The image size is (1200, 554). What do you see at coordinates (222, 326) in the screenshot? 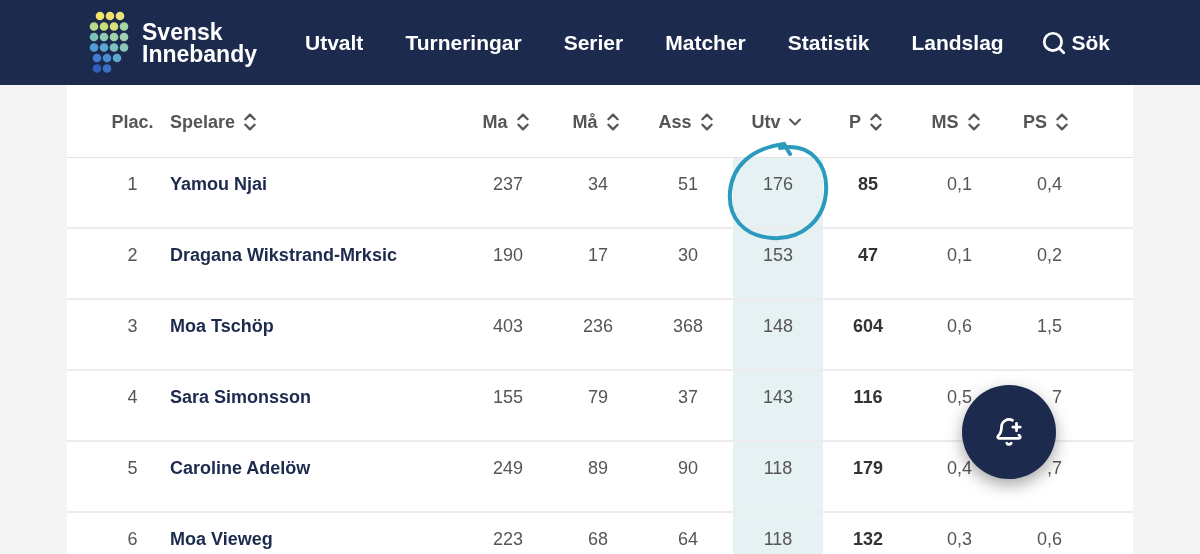
I see `player-name: Moa Tschöp` at bounding box center [222, 326].